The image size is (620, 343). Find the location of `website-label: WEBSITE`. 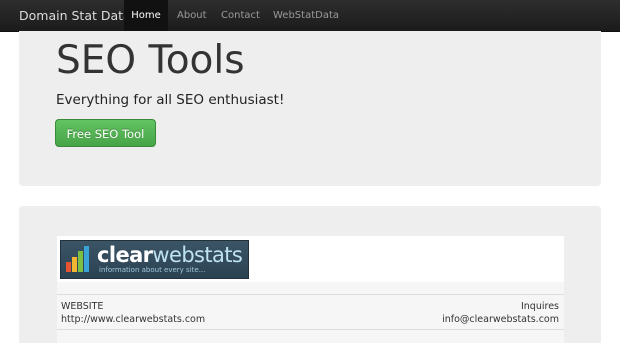

website-label: WEBSITE is located at coordinates (82, 306).